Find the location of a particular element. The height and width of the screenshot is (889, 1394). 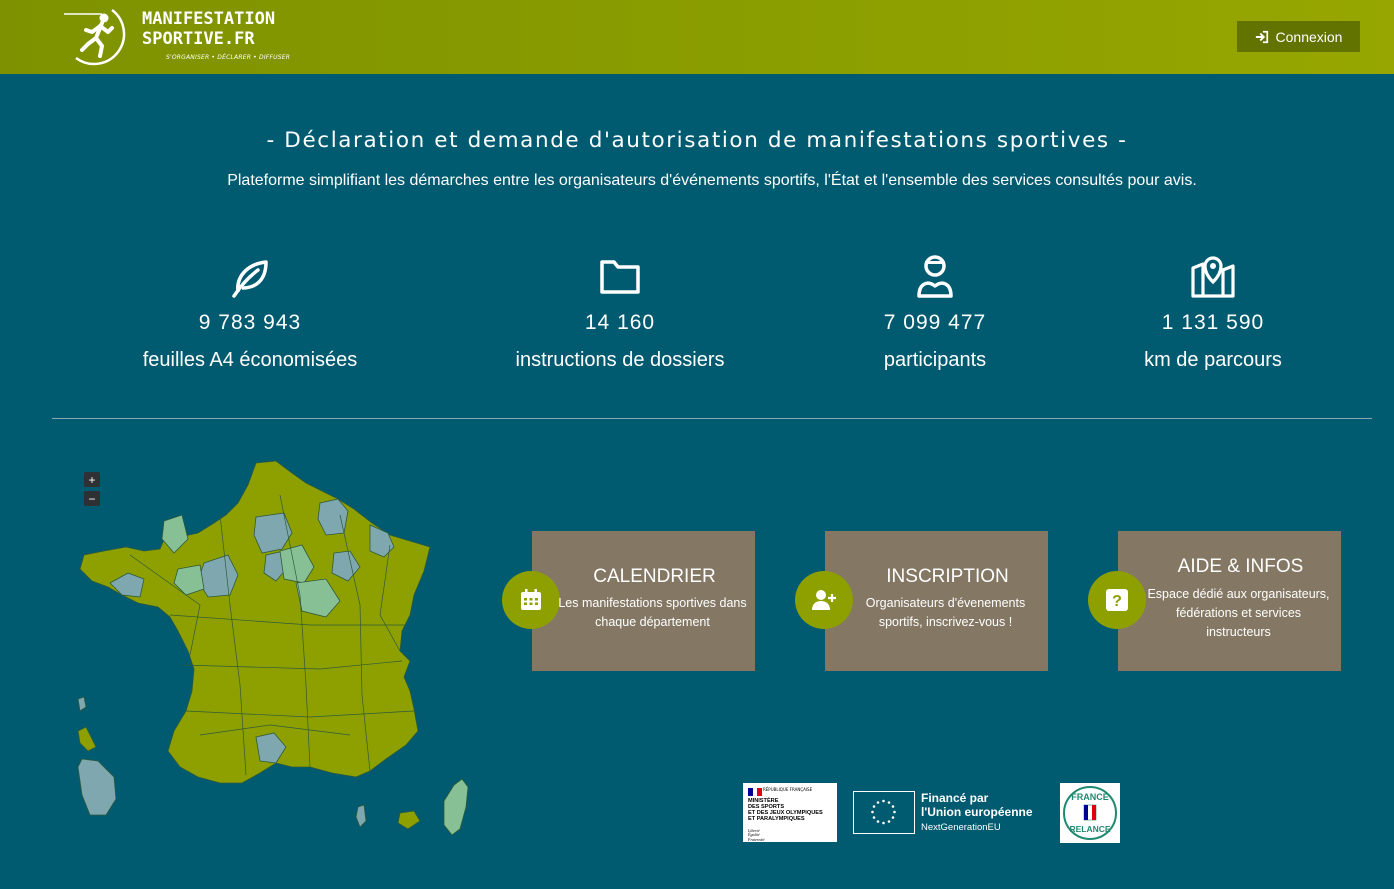

france-relance-emblem-icon: FRANCE RELANCE is located at coordinates (1090, 813).